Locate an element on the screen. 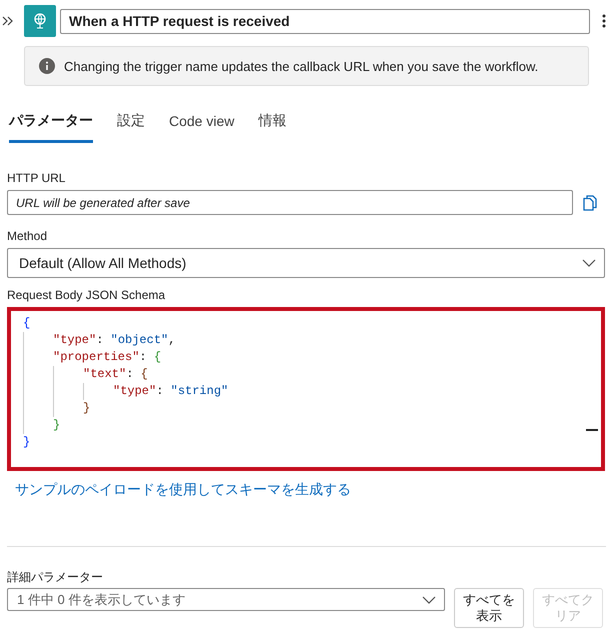  field-label: Request Body JSON Schema is located at coordinates (86, 295).